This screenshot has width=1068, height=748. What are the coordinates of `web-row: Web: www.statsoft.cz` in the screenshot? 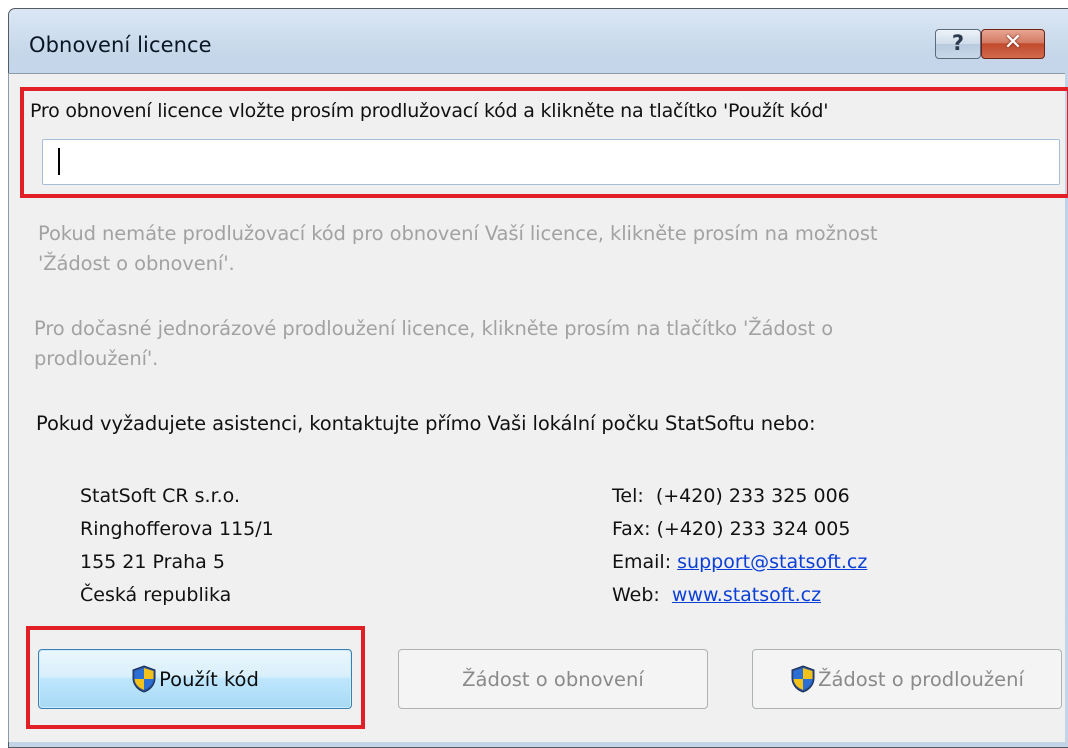 It's located at (739, 595).